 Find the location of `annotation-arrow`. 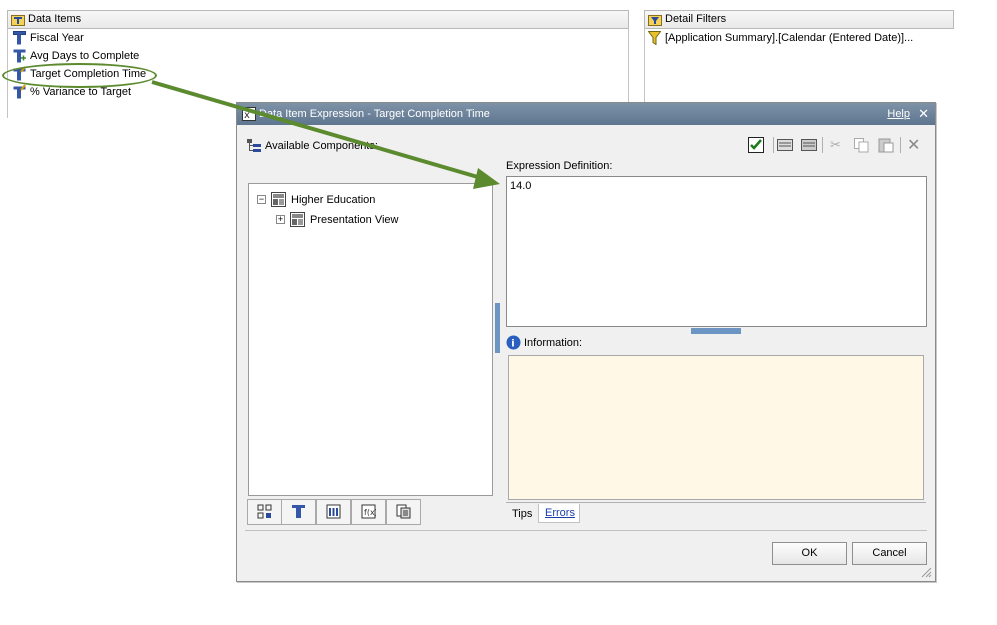

annotation-arrow is located at coordinates (325, 134).